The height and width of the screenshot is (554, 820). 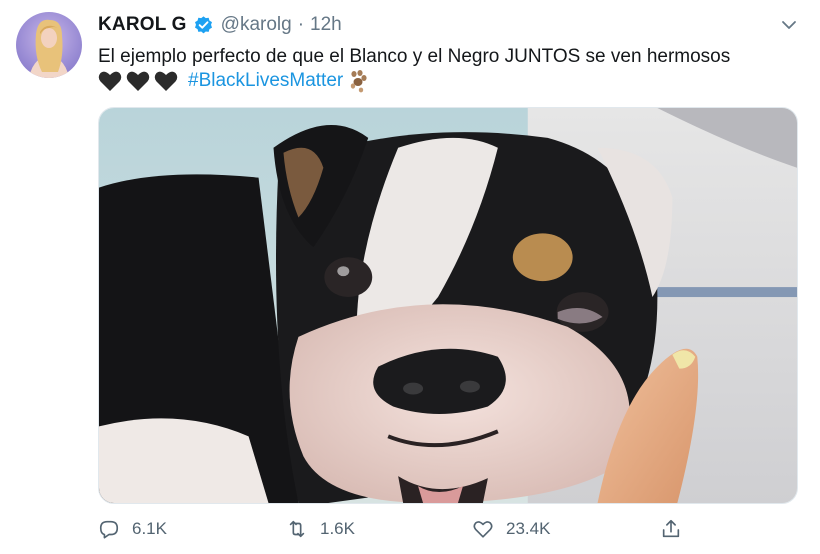 I want to click on author-name: KAROL G, so click(x=142, y=25).